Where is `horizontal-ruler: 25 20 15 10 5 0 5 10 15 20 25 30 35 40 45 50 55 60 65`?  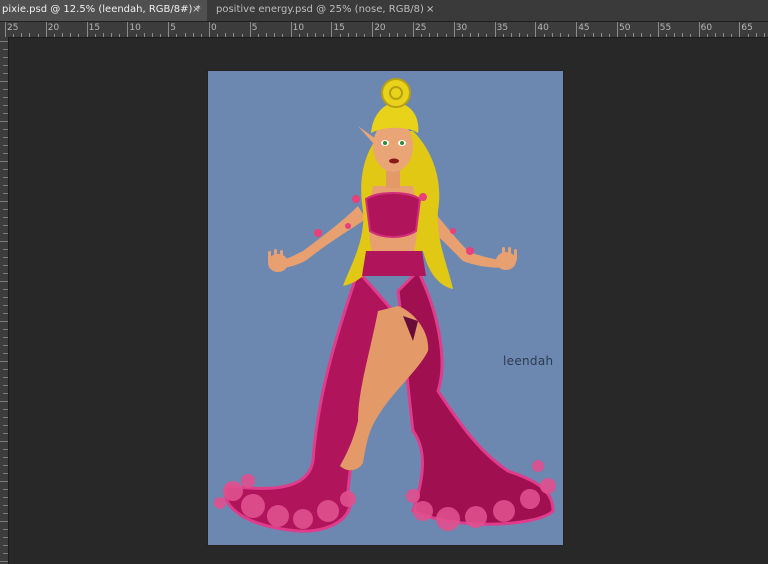 horizontal-ruler: 25 20 15 10 5 0 5 10 15 20 25 30 35 40 45 50 55 60 65 is located at coordinates (384, 30).